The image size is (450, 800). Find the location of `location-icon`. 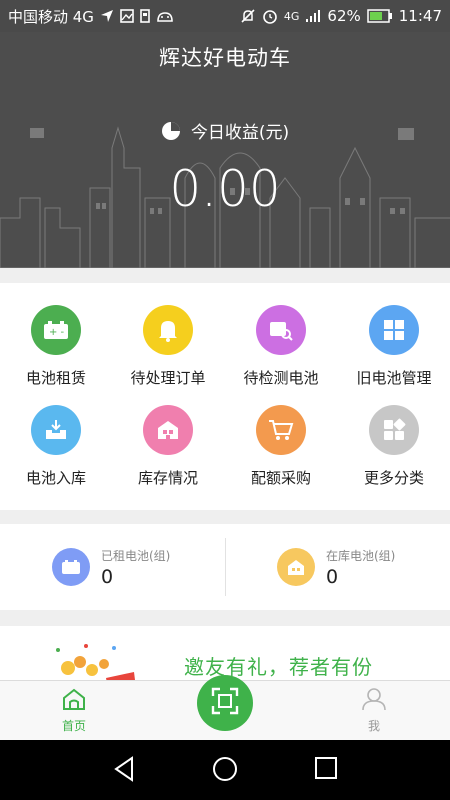

location-icon is located at coordinates (107, 16).